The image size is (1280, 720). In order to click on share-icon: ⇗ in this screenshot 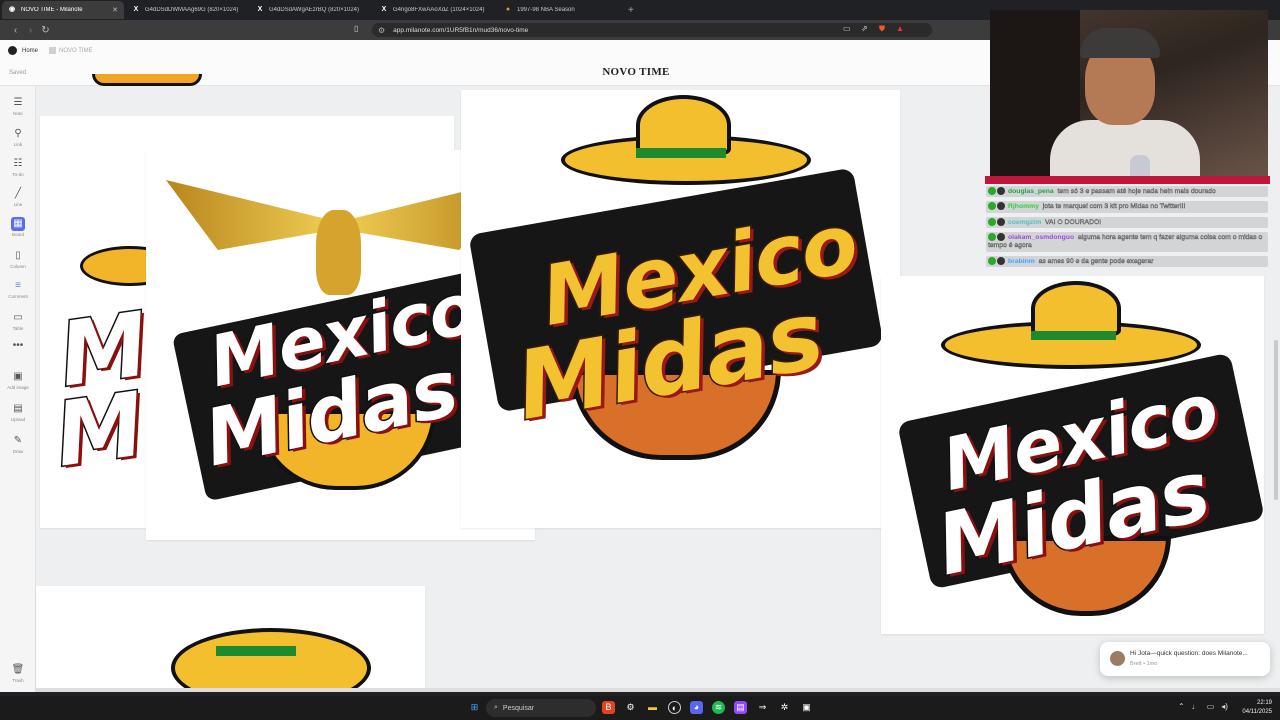, I will do `click(864, 28)`.